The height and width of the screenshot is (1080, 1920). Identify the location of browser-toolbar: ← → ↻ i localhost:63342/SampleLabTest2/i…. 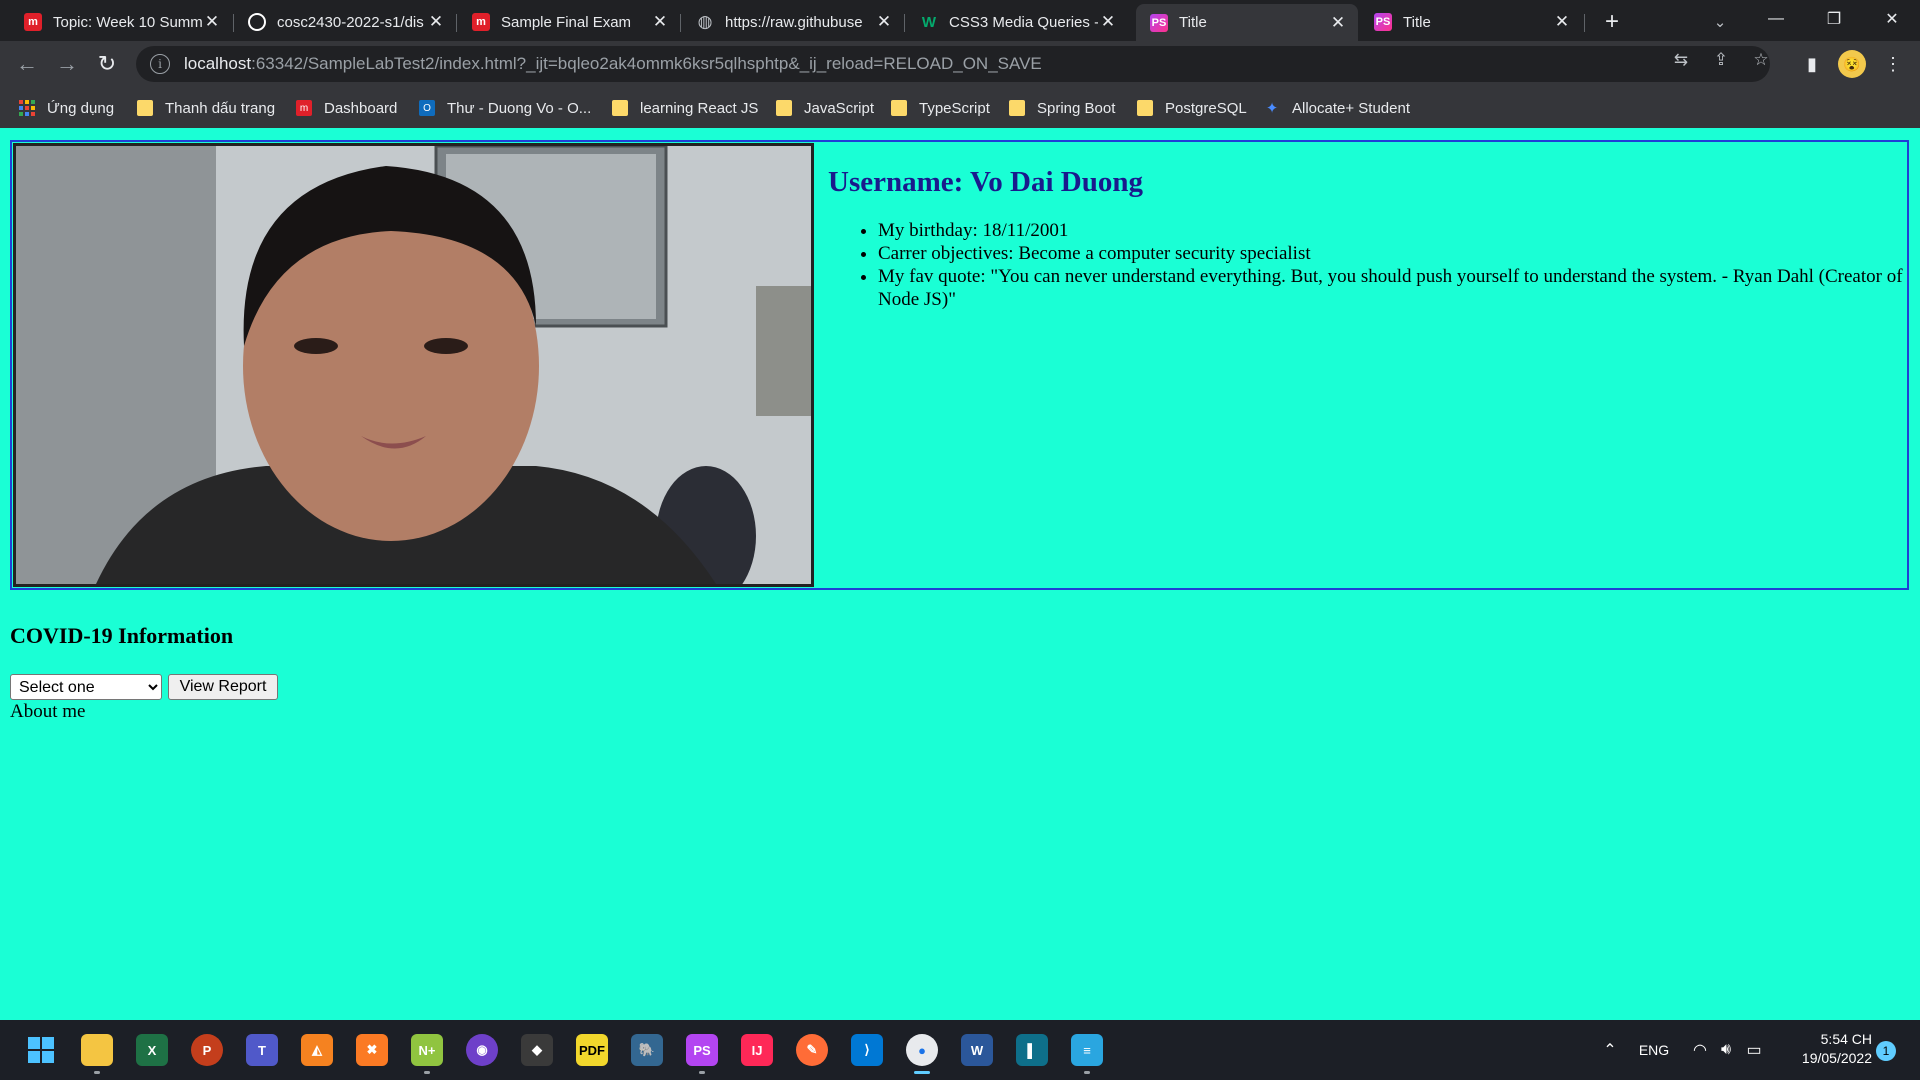
(960, 64).